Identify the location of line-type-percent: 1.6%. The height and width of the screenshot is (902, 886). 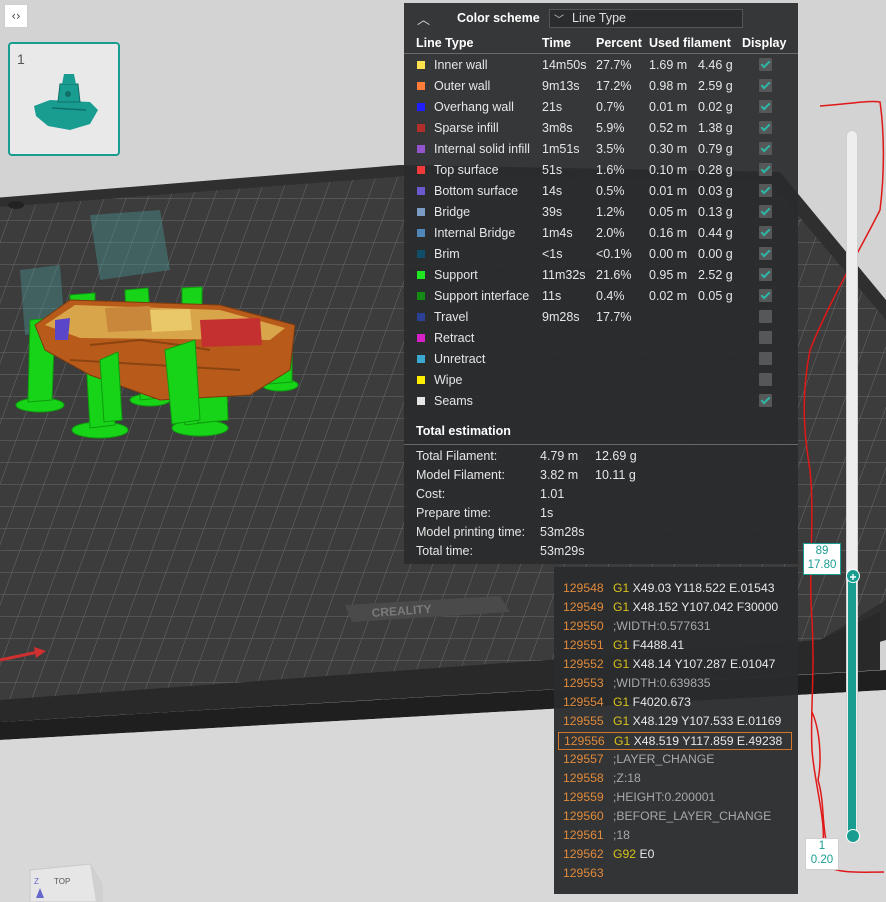
(610, 170).